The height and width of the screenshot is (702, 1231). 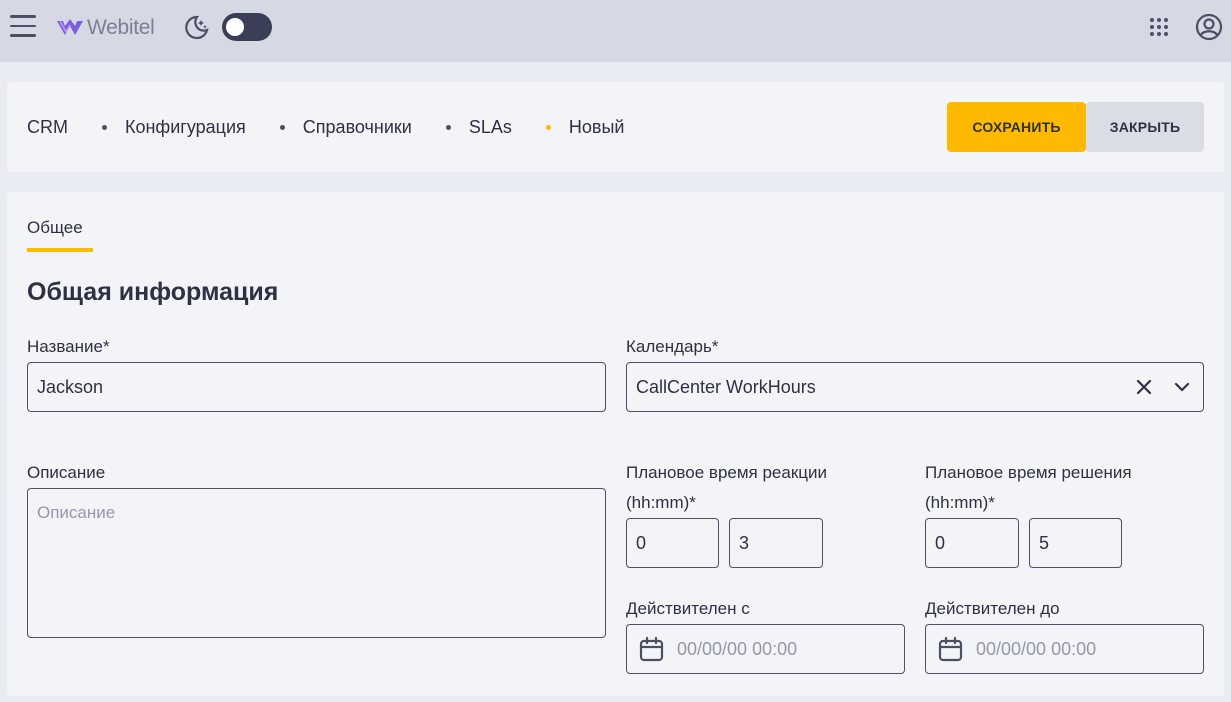 I want to click on reaction-hours-input: 0, so click(x=672, y=543).